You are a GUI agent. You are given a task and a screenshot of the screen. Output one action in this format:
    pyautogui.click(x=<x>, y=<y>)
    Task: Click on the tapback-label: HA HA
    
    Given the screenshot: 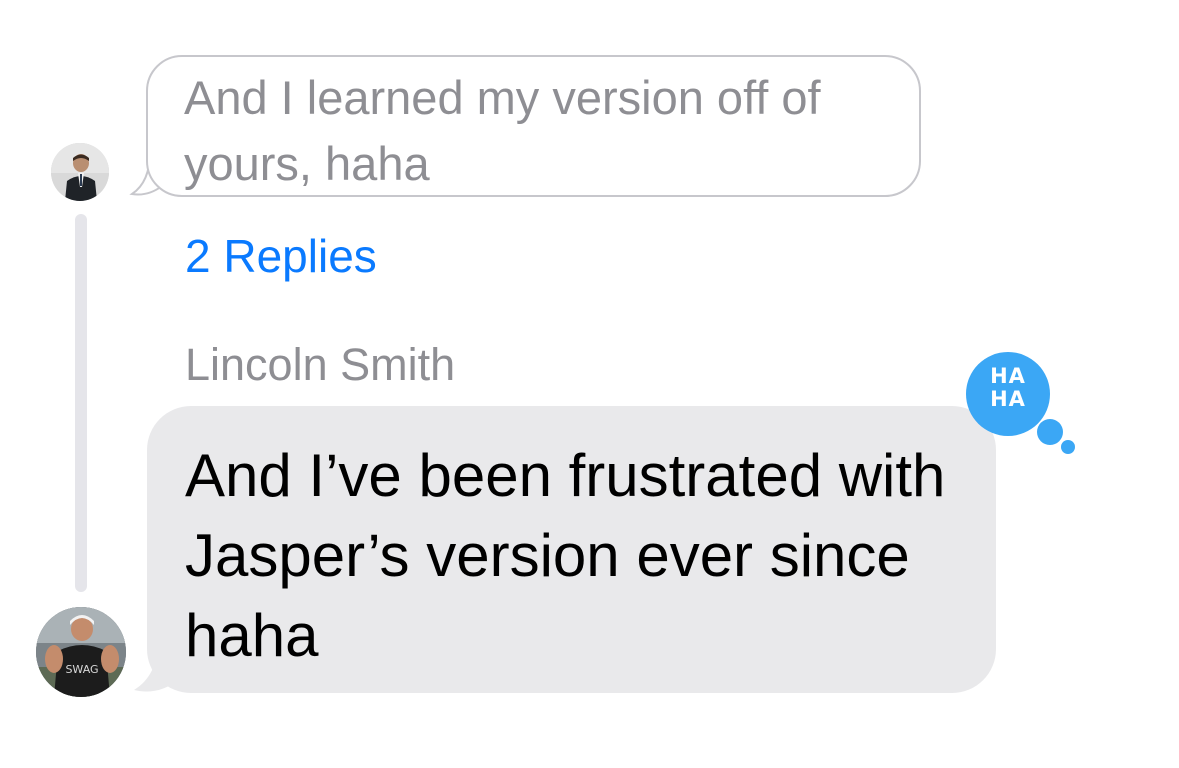 What is the action you would take?
    pyautogui.click(x=1008, y=388)
    